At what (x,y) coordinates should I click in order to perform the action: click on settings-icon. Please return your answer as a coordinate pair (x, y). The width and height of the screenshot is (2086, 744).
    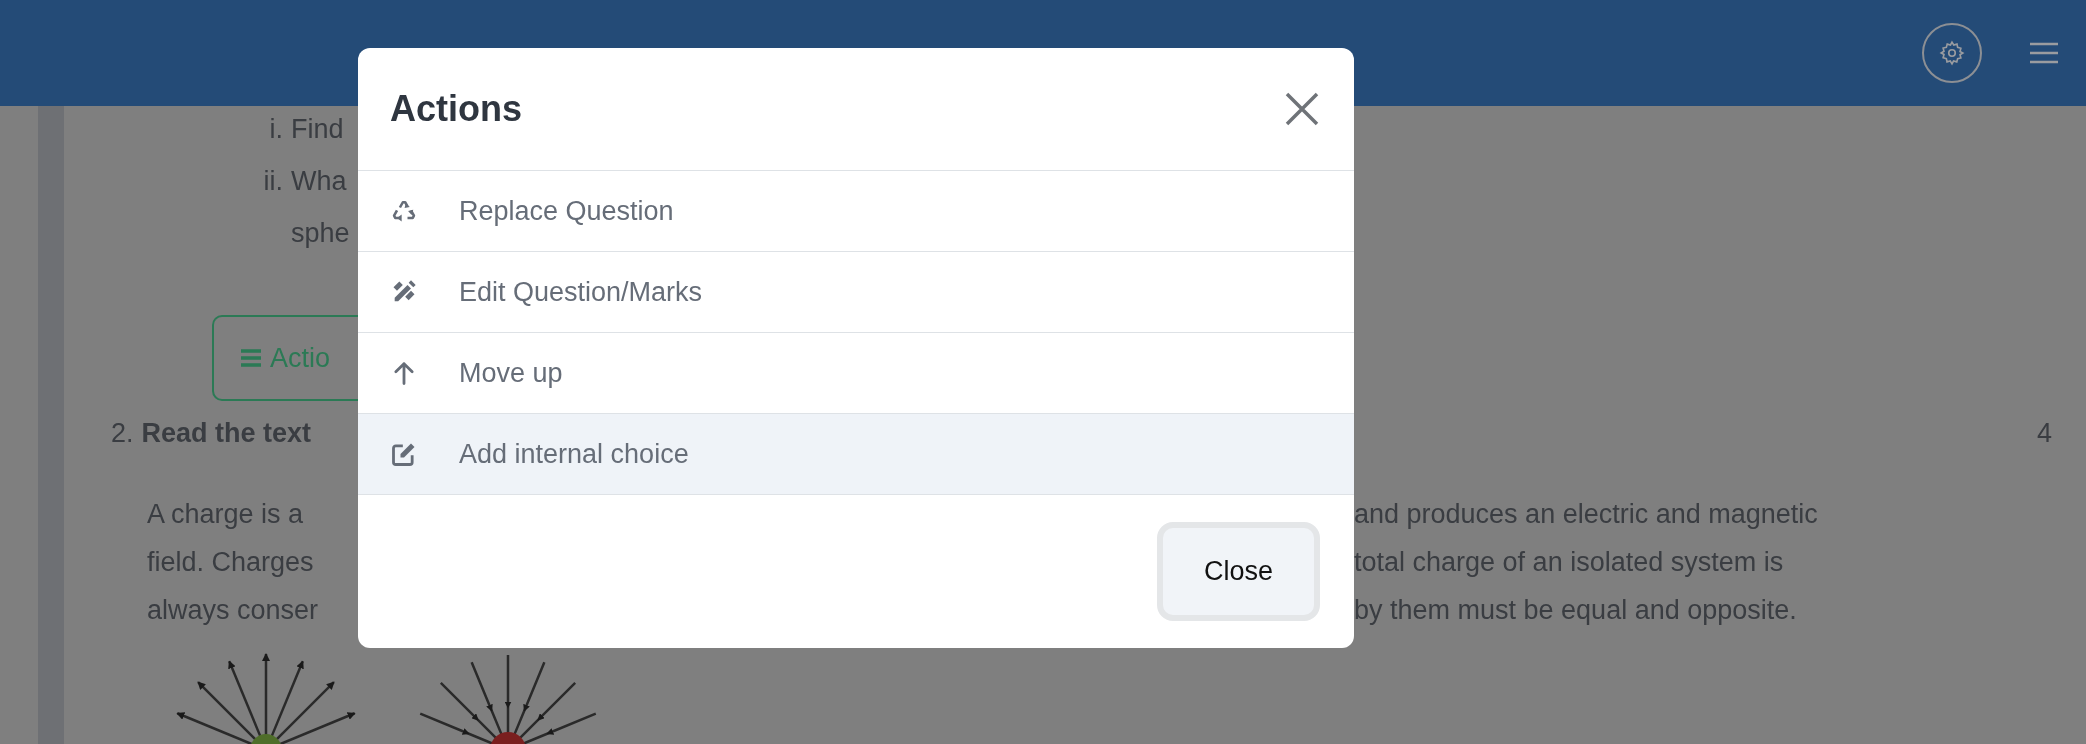
    Looking at the image, I should click on (1952, 53).